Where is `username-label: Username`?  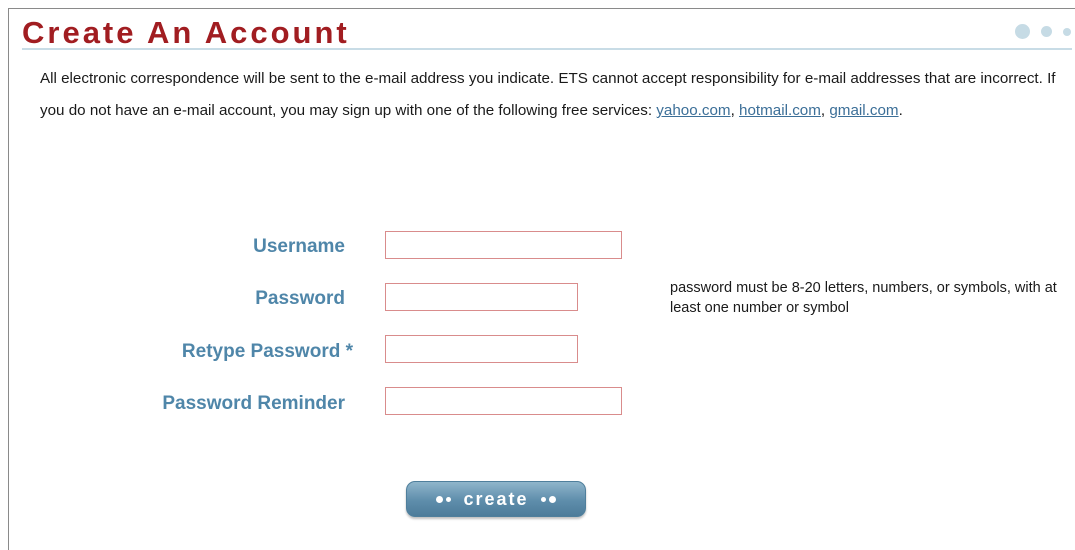
username-label: Username is located at coordinates (299, 246).